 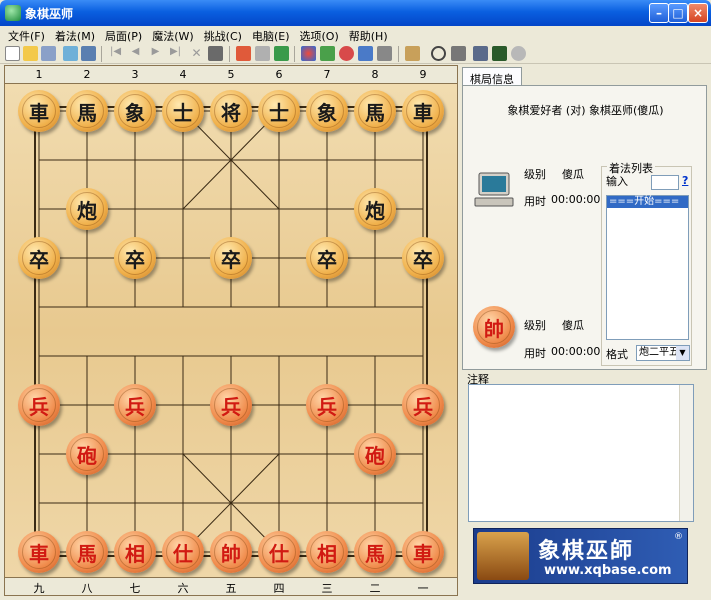 I want to click on xqbase-banner: 象棋巫師 ® www.xqbase.com, so click(x=580, y=556).